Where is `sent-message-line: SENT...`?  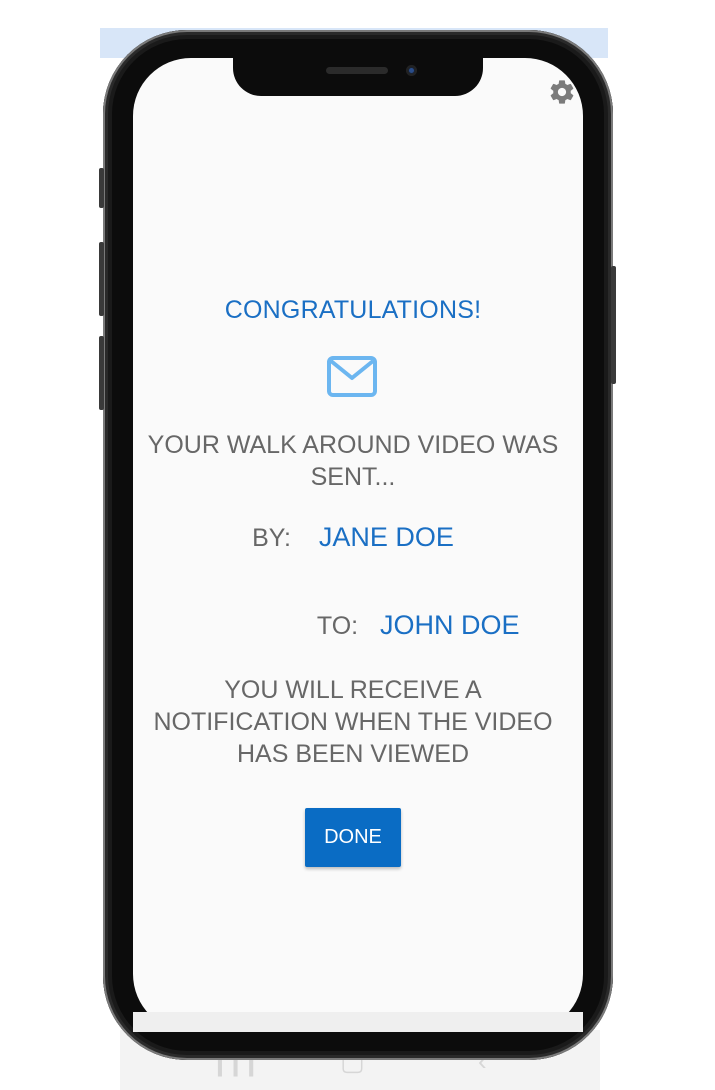 sent-message-line: SENT... is located at coordinates (353, 477).